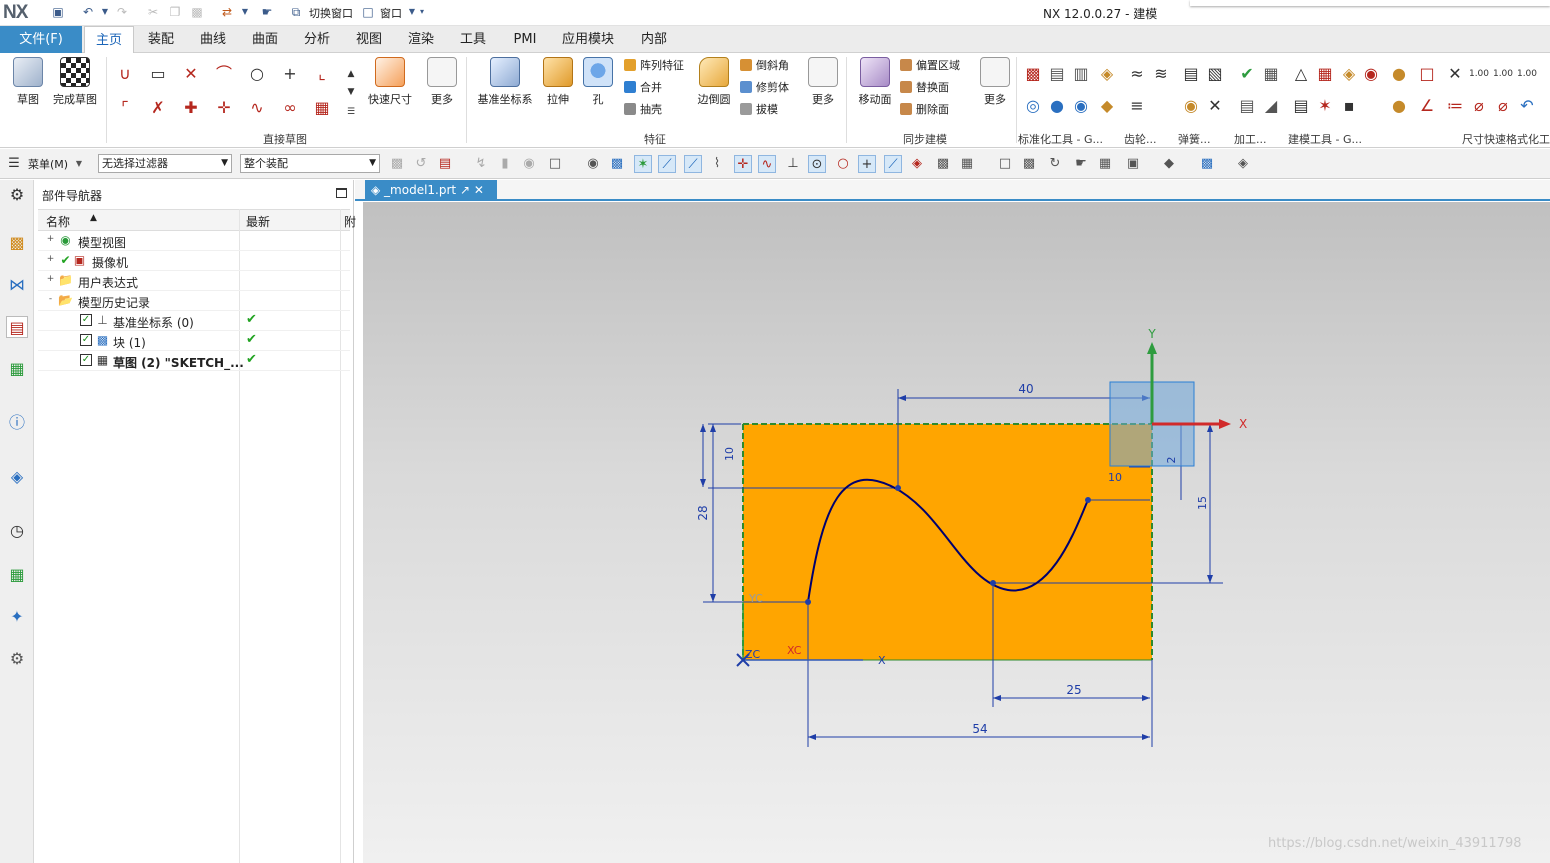  What do you see at coordinates (267, 12) in the screenshot?
I see `touch-mode-icon: ☛` at bounding box center [267, 12].